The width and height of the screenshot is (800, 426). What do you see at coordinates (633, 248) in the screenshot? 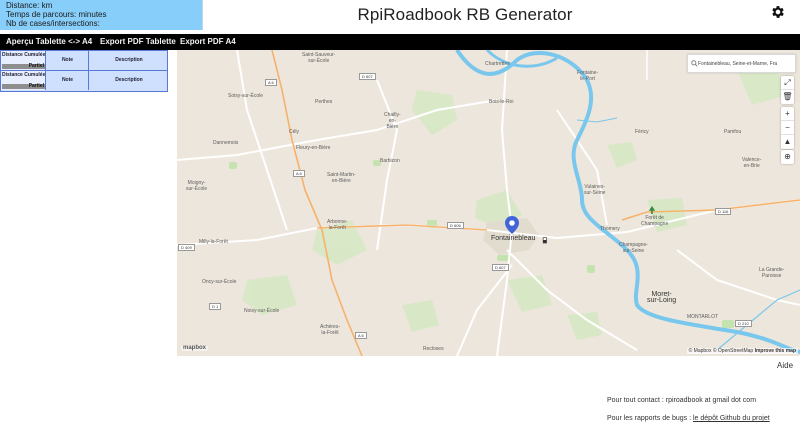
I see `place-label: Champagne-sur-Seine` at bounding box center [633, 248].